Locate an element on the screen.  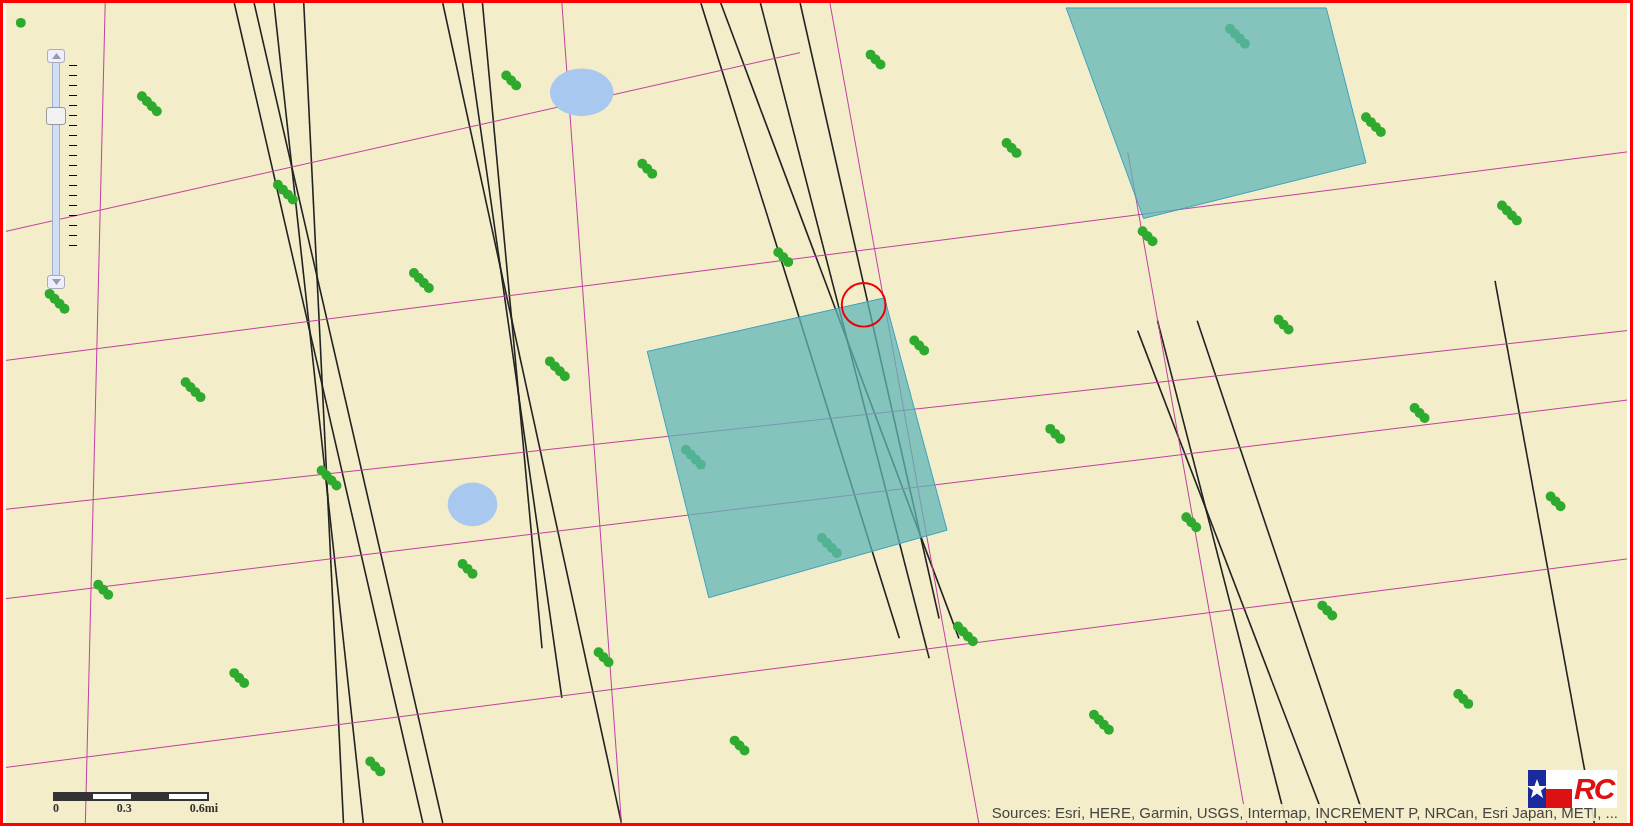
up-arrow-icon is located at coordinates (56, 56).